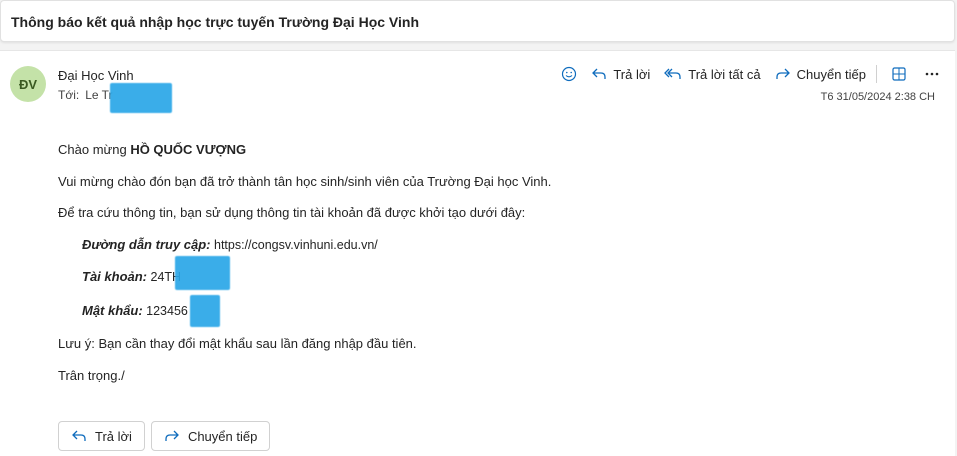 Image resolution: width=957 pixels, height=456 pixels. What do you see at coordinates (91, 375) in the screenshot?
I see `closing-line: Trân trọng./` at bounding box center [91, 375].